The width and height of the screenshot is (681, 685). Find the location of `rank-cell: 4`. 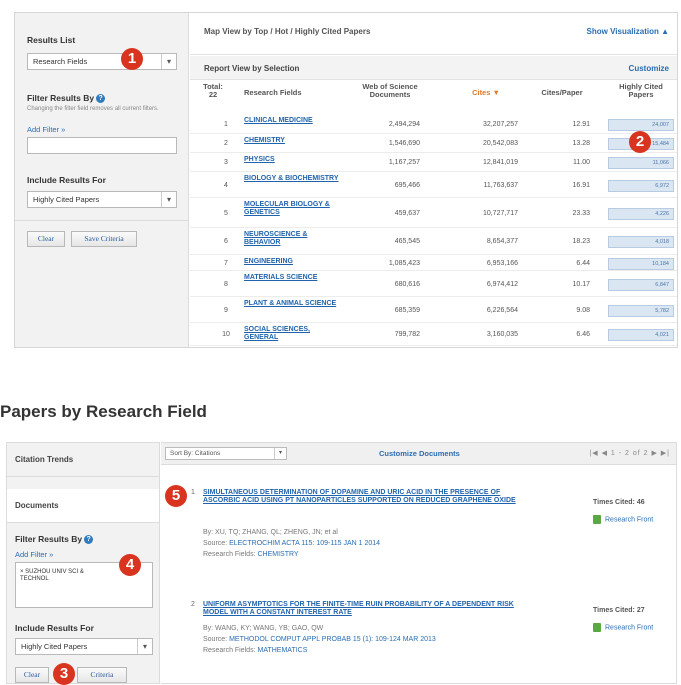

rank-cell: 4 is located at coordinates (226, 185).